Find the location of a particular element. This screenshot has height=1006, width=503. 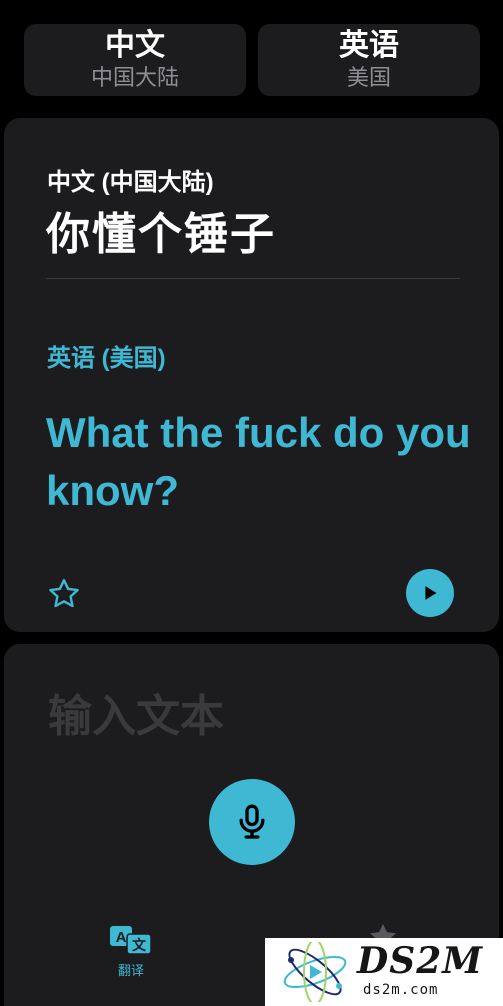

target-language-button: 英语 美国 is located at coordinates (369, 60).